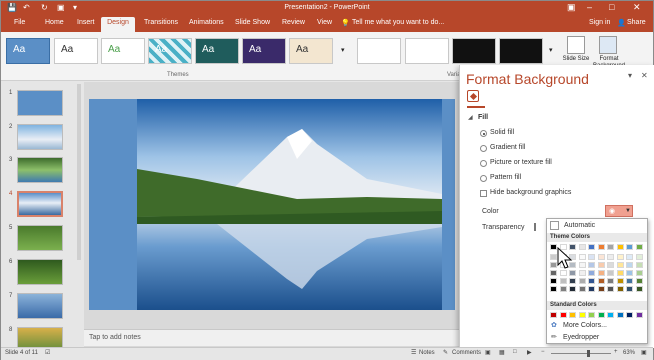 Image resolution: width=654 pixels, height=360 pixels. What do you see at coordinates (115, 337) in the screenshot?
I see `notes-placeholder: Tap to add notes` at bounding box center [115, 337].